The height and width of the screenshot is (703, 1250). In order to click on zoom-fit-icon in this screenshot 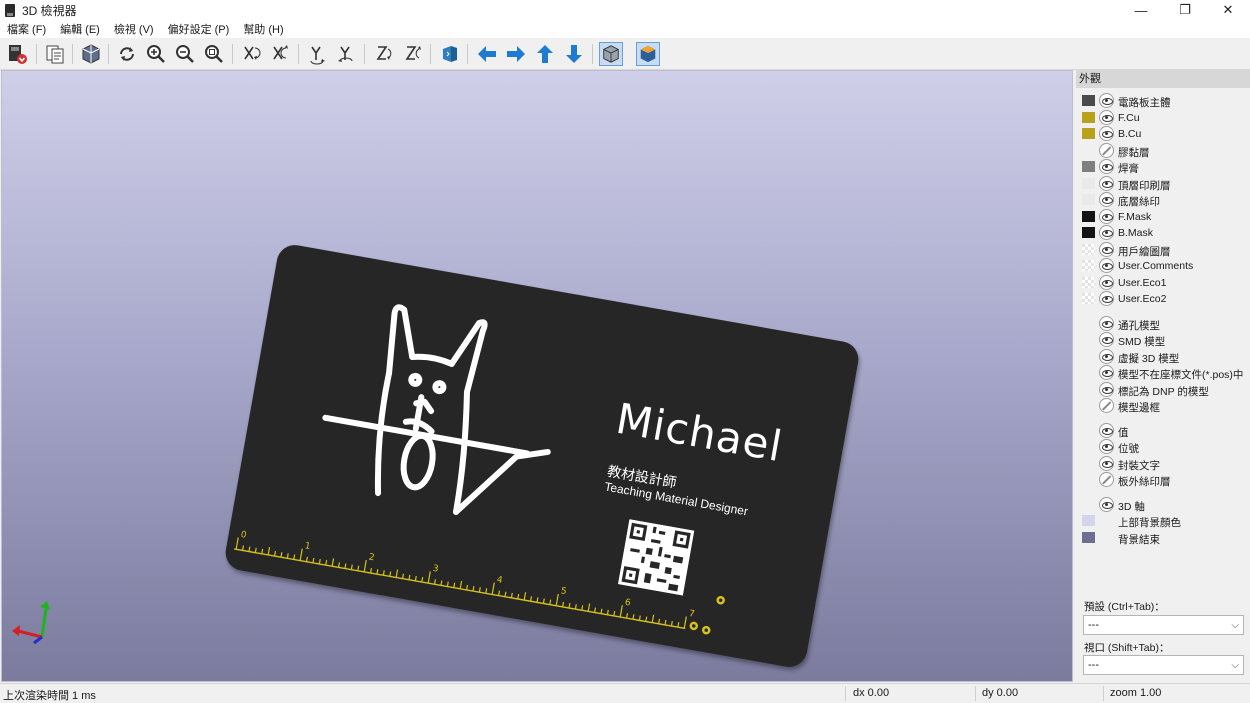, I will do `click(214, 54)`.